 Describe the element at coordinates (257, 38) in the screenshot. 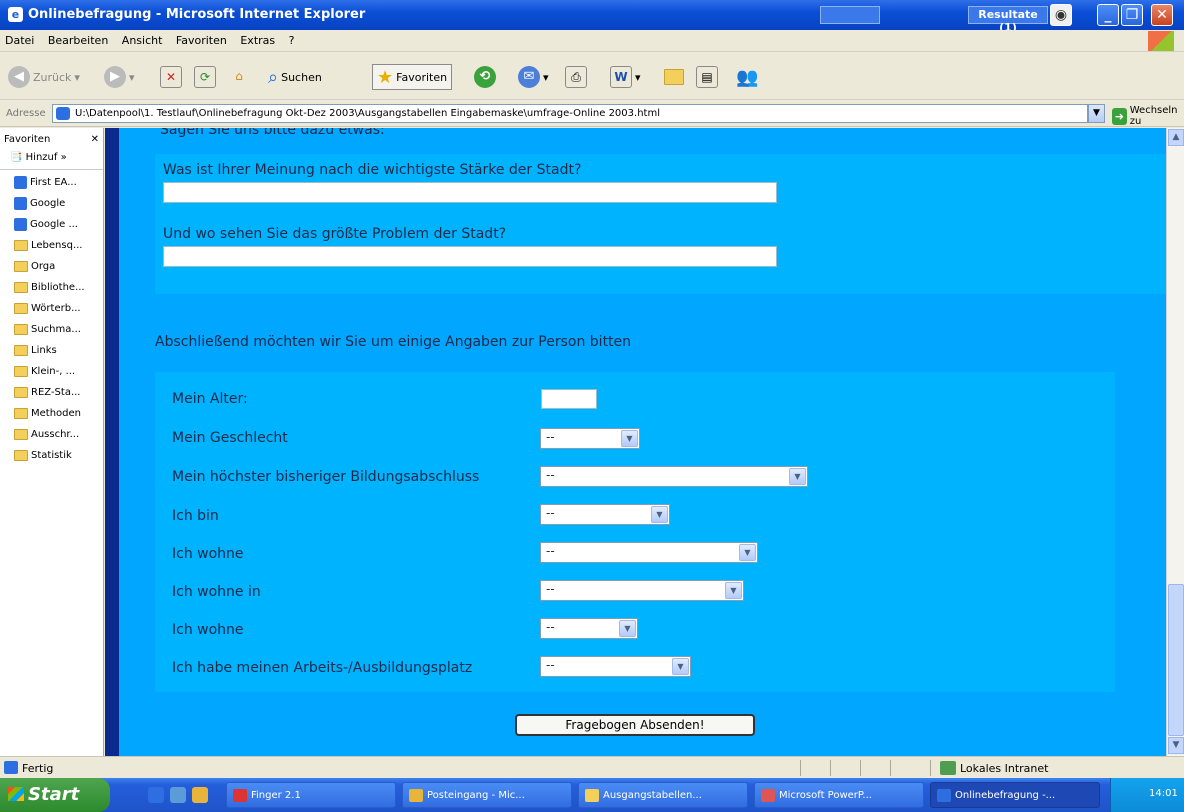

I see `menu-extras: Extras` at that location.